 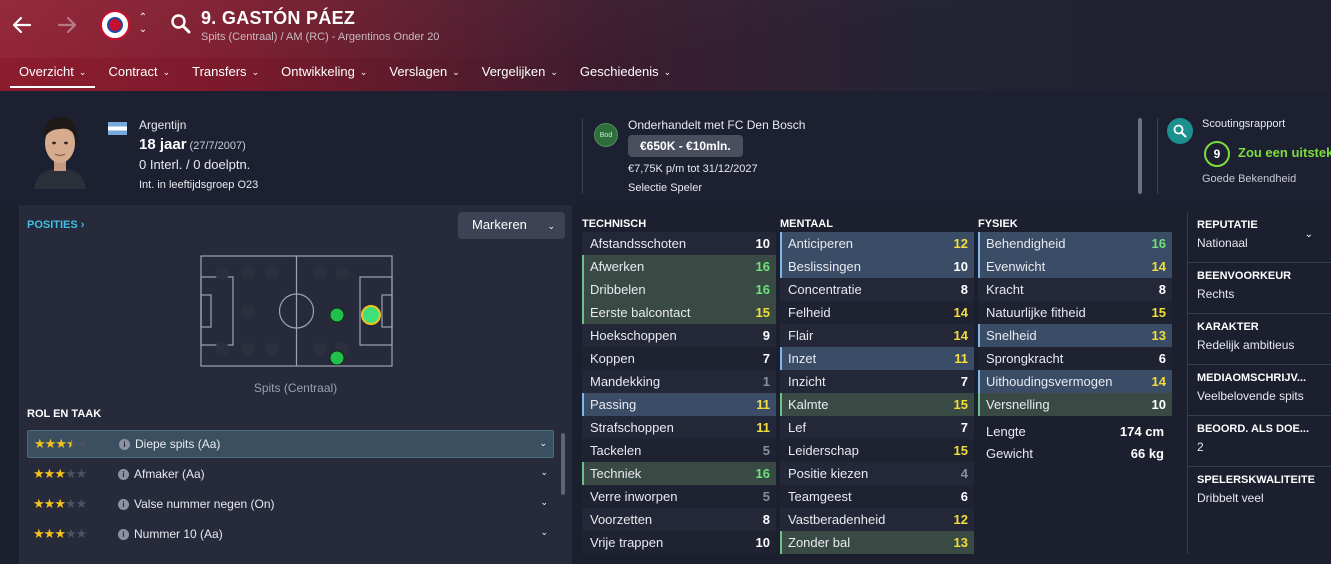 What do you see at coordinates (877, 473) in the screenshot?
I see `attribute-row: Positie kiezen 4` at bounding box center [877, 473].